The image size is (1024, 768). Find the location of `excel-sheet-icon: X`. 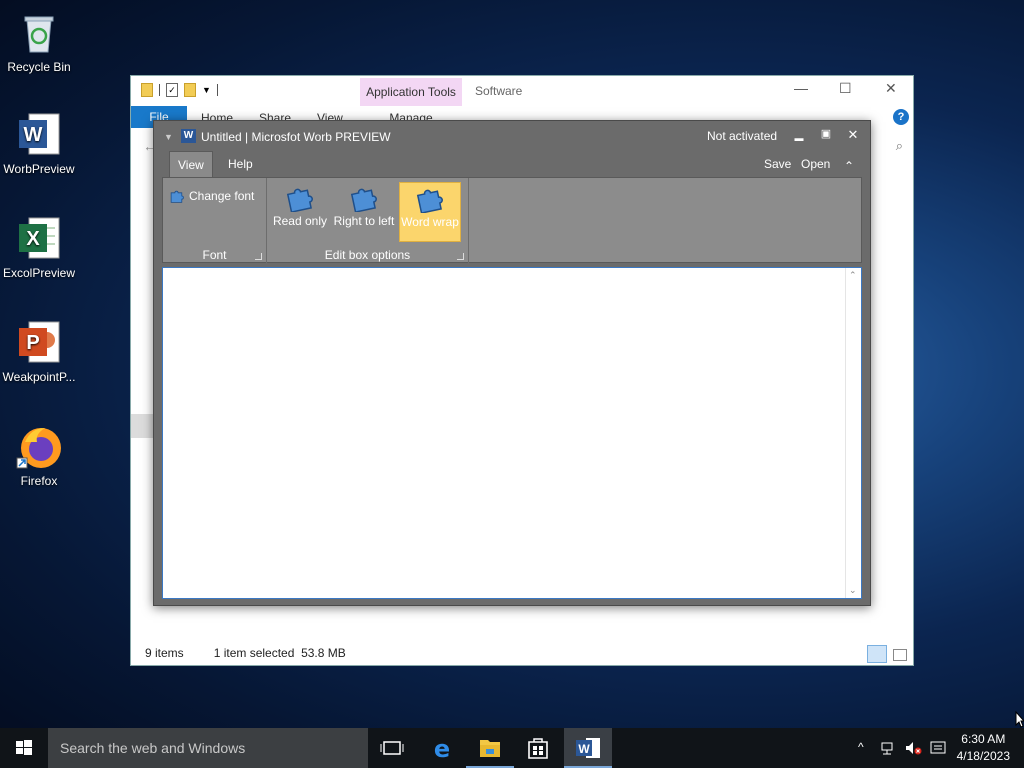

excel-sheet-icon: X is located at coordinates (39, 238).